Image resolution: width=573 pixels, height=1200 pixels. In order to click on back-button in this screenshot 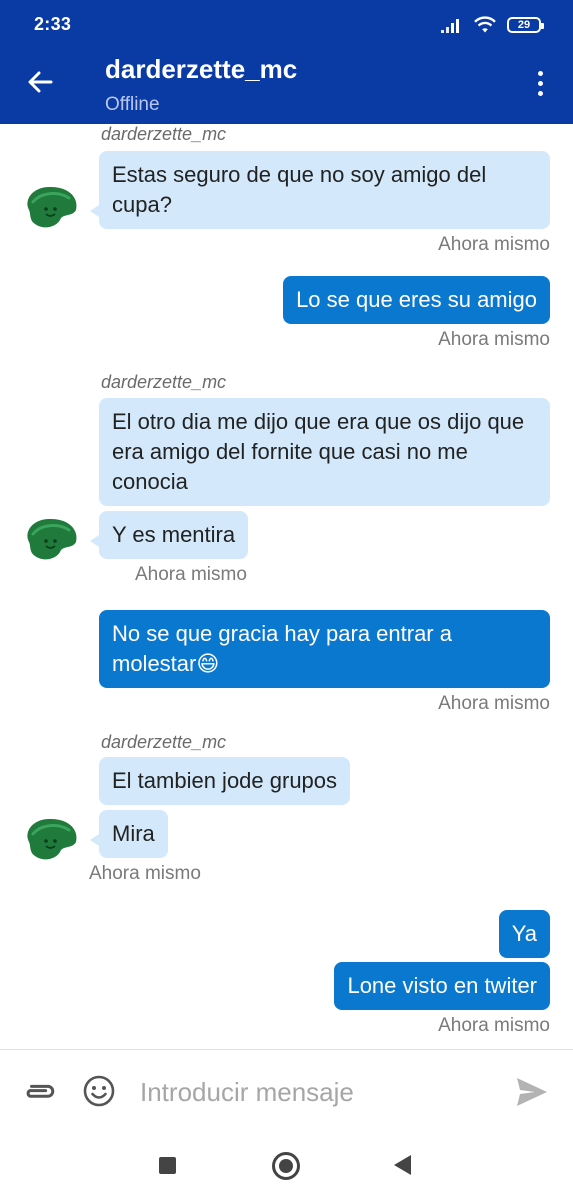, I will do `click(40, 82)`.